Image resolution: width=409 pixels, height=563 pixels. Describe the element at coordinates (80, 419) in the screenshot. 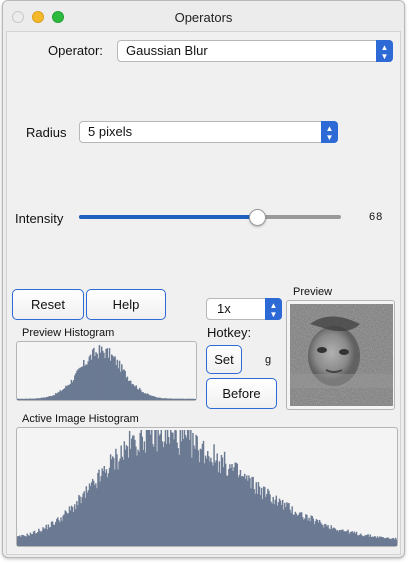

I see `active-histogram-label: Active Image Histogram` at that location.